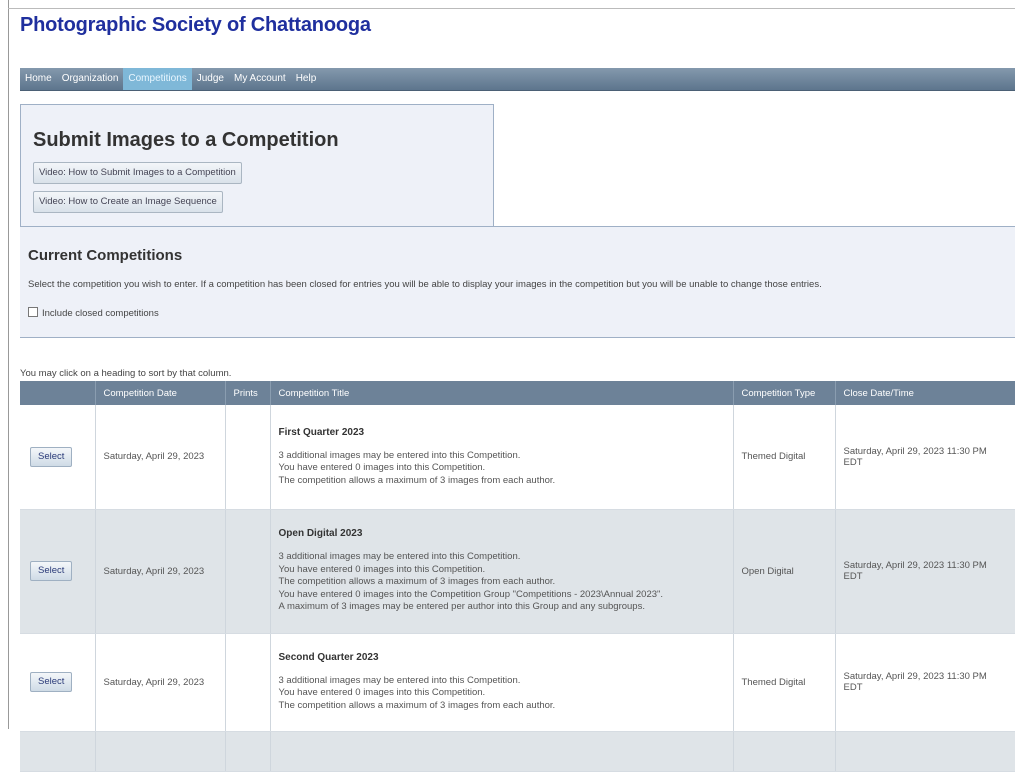  What do you see at coordinates (306, 79) in the screenshot?
I see `nav-help: Help` at bounding box center [306, 79].